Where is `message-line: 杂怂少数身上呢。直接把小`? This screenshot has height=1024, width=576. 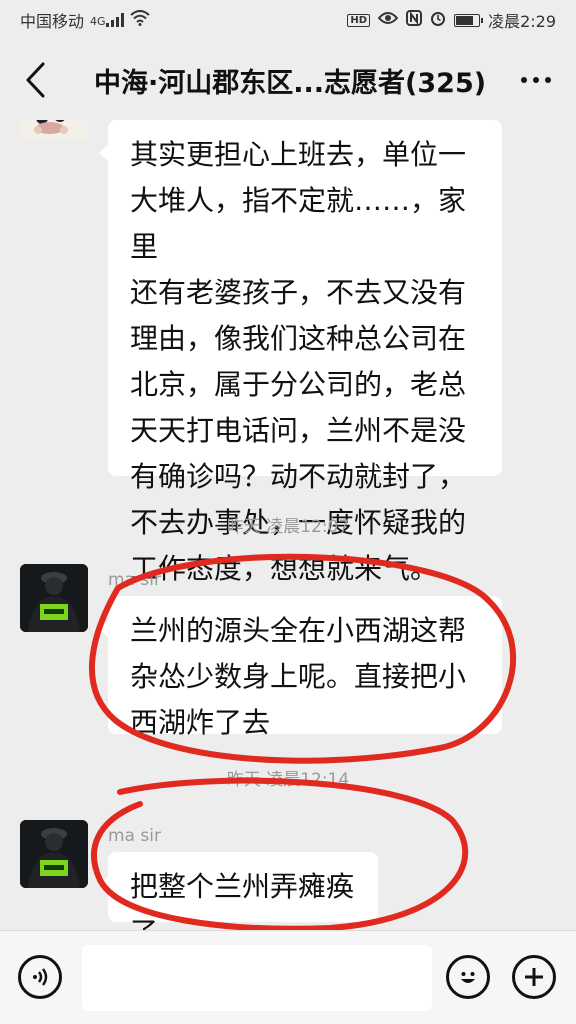 message-line: 杂怂少数身上呢。直接把小 is located at coordinates (298, 676).